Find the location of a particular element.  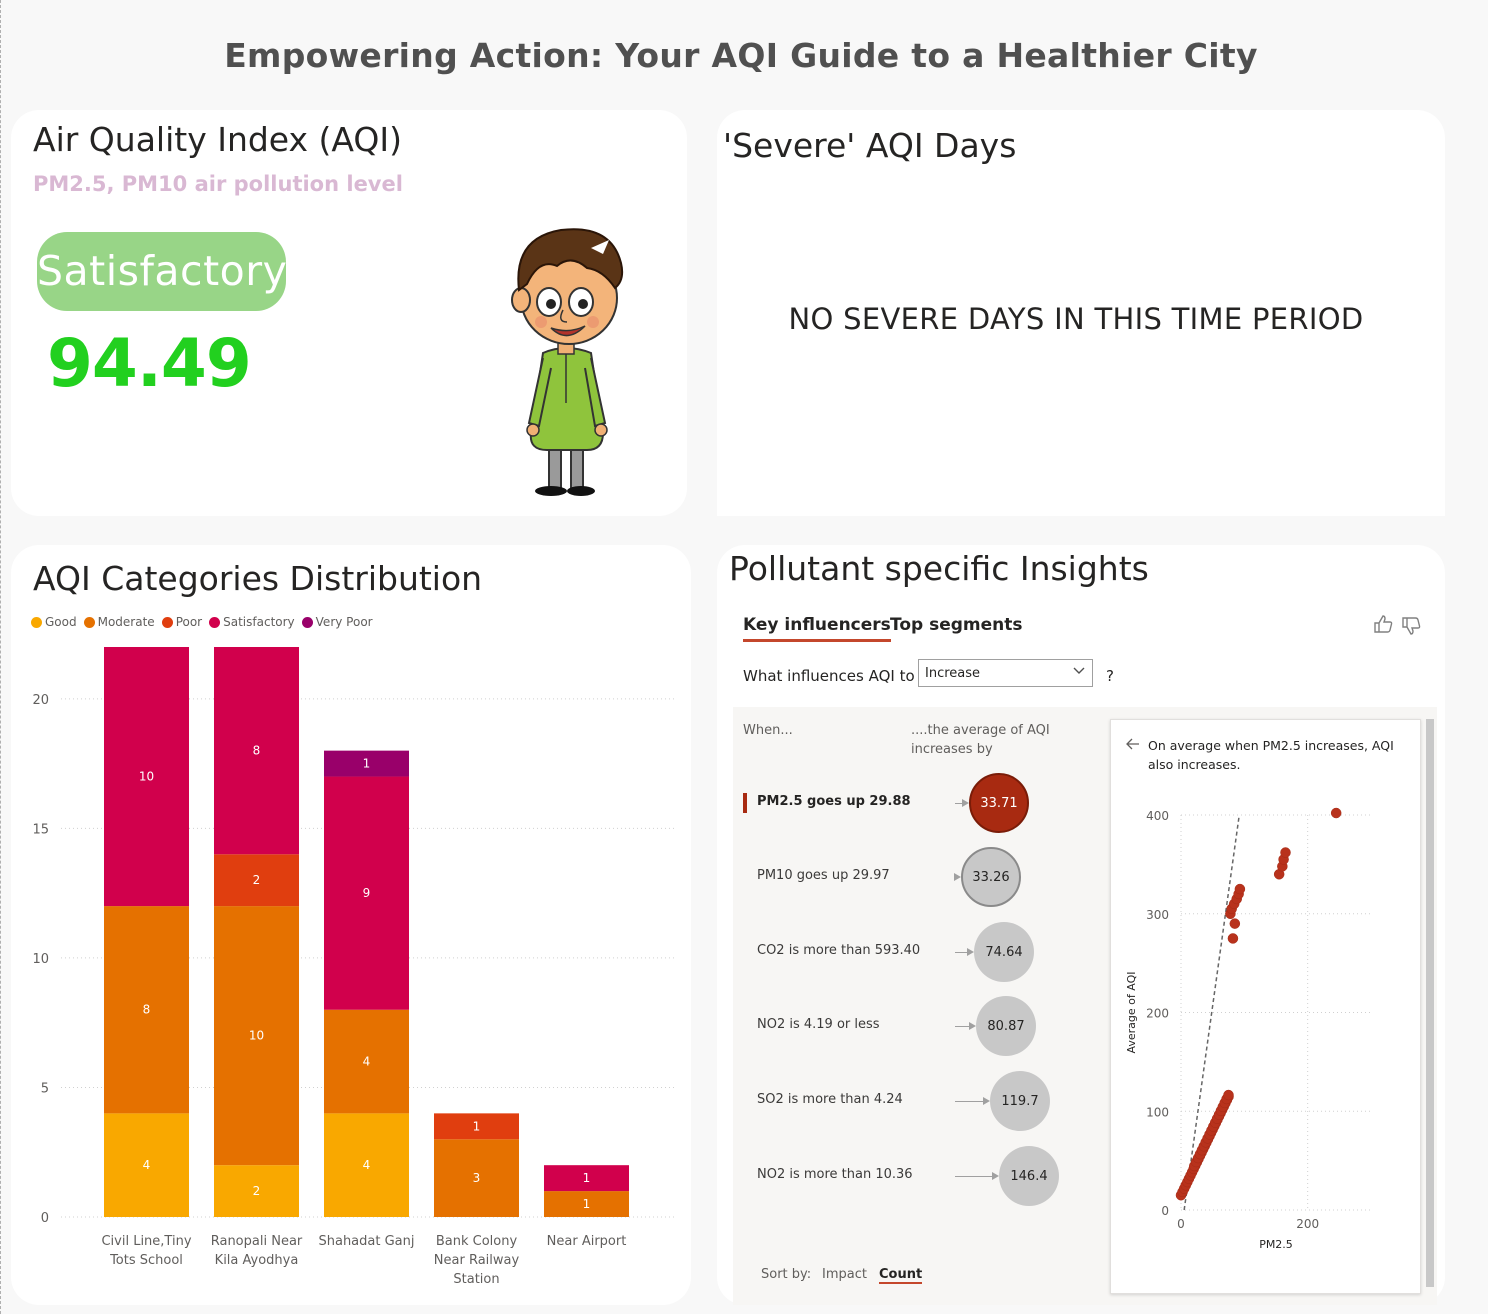

x-tick-label: Civil Line,Tiny is located at coordinates (146, 1241).